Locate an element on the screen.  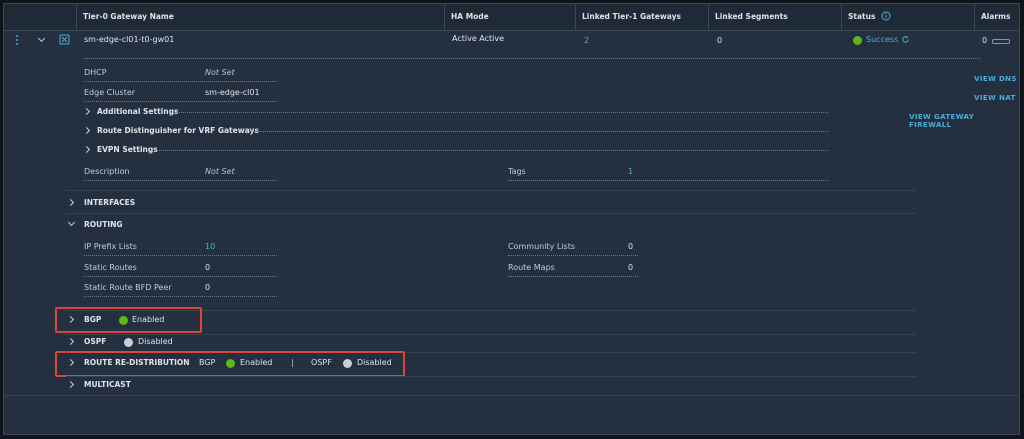
bfd-peer-value: 0 is located at coordinates (208, 287).